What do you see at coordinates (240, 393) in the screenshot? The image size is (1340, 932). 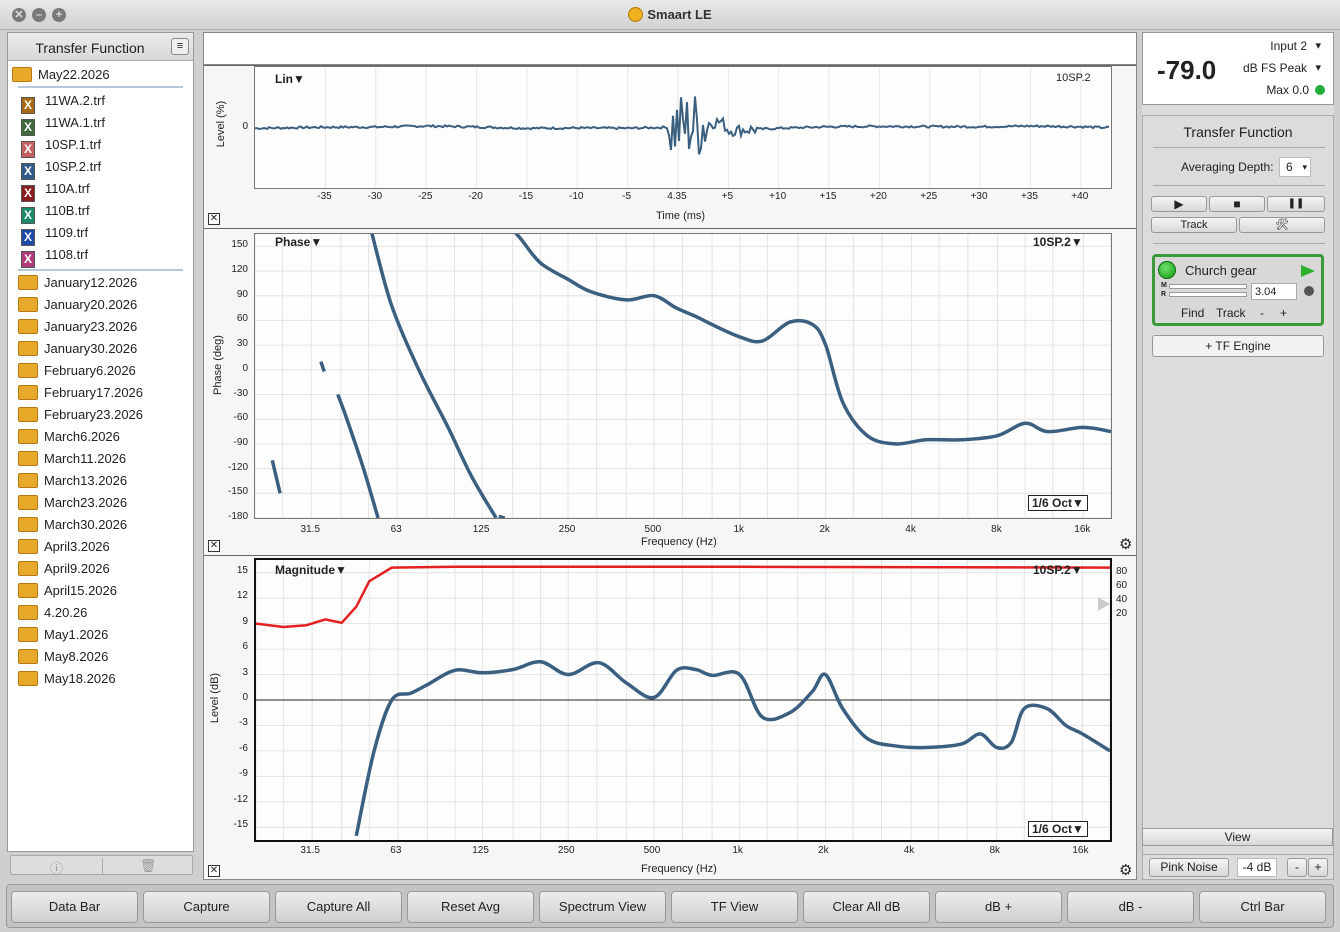 I see `y-tick-label: -30` at bounding box center [240, 393].